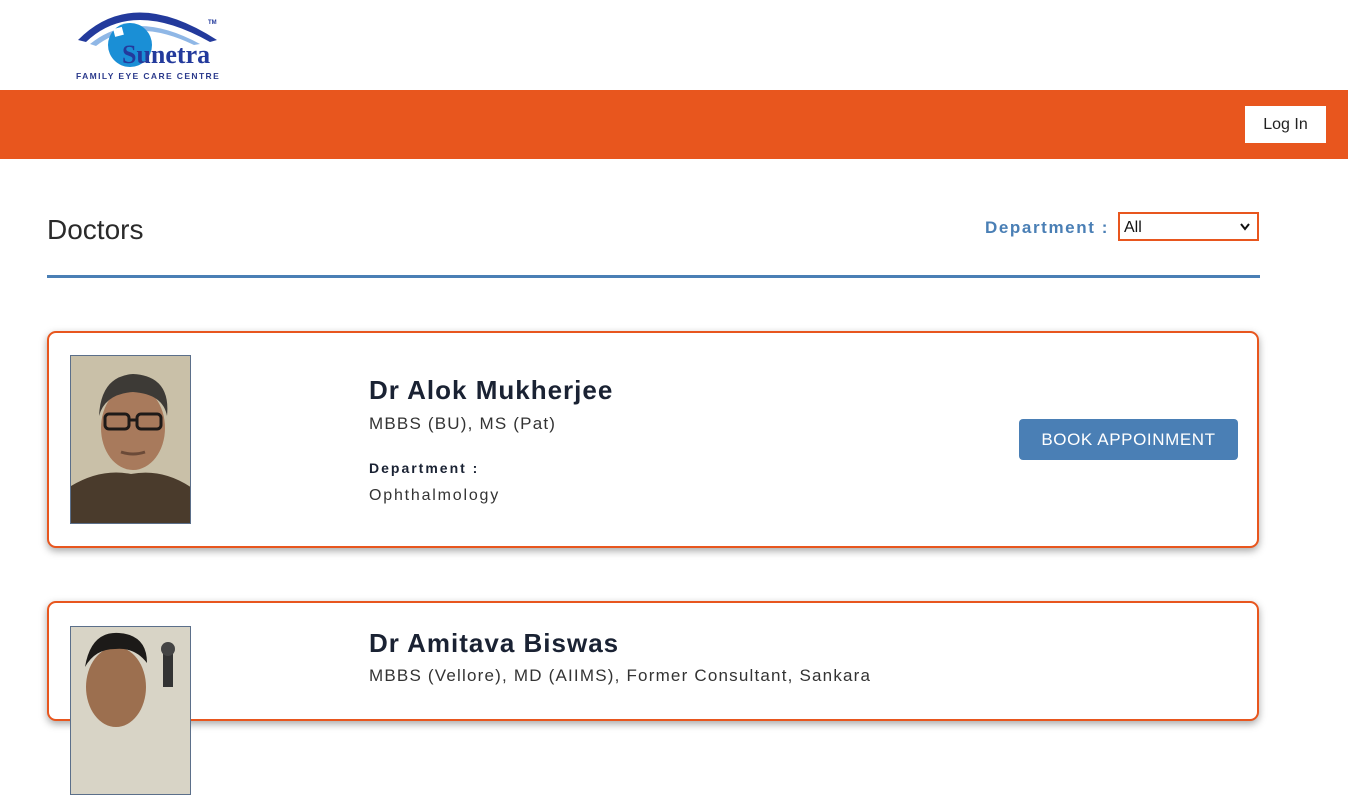  Describe the element at coordinates (653, 276) in the screenshot. I see `title-divider` at that location.